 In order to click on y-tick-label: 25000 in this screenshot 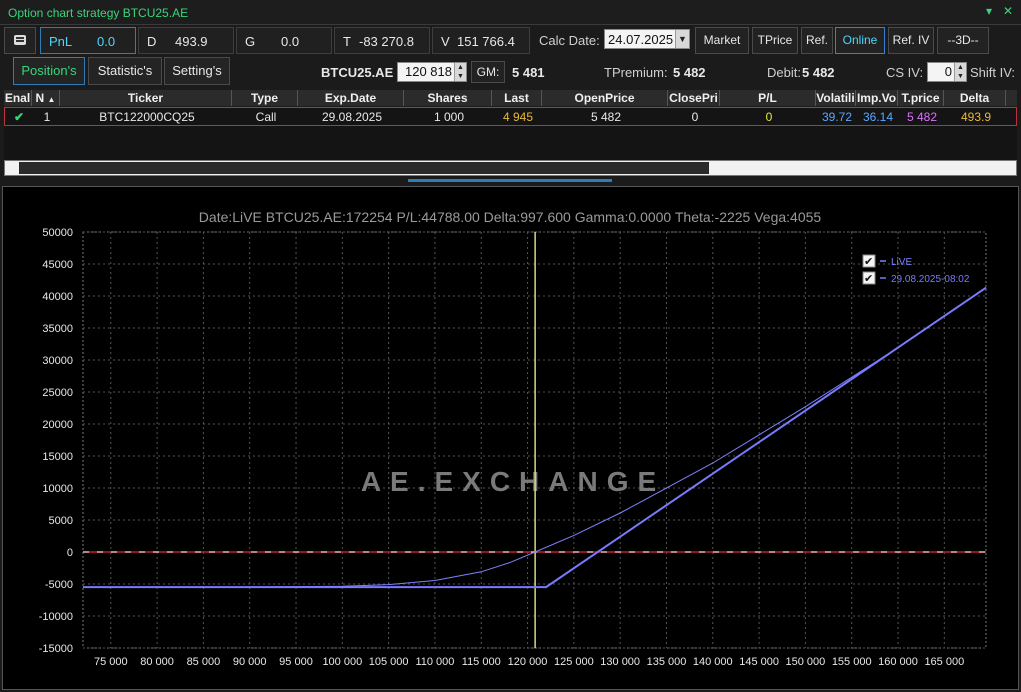, I will do `click(57, 393)`.